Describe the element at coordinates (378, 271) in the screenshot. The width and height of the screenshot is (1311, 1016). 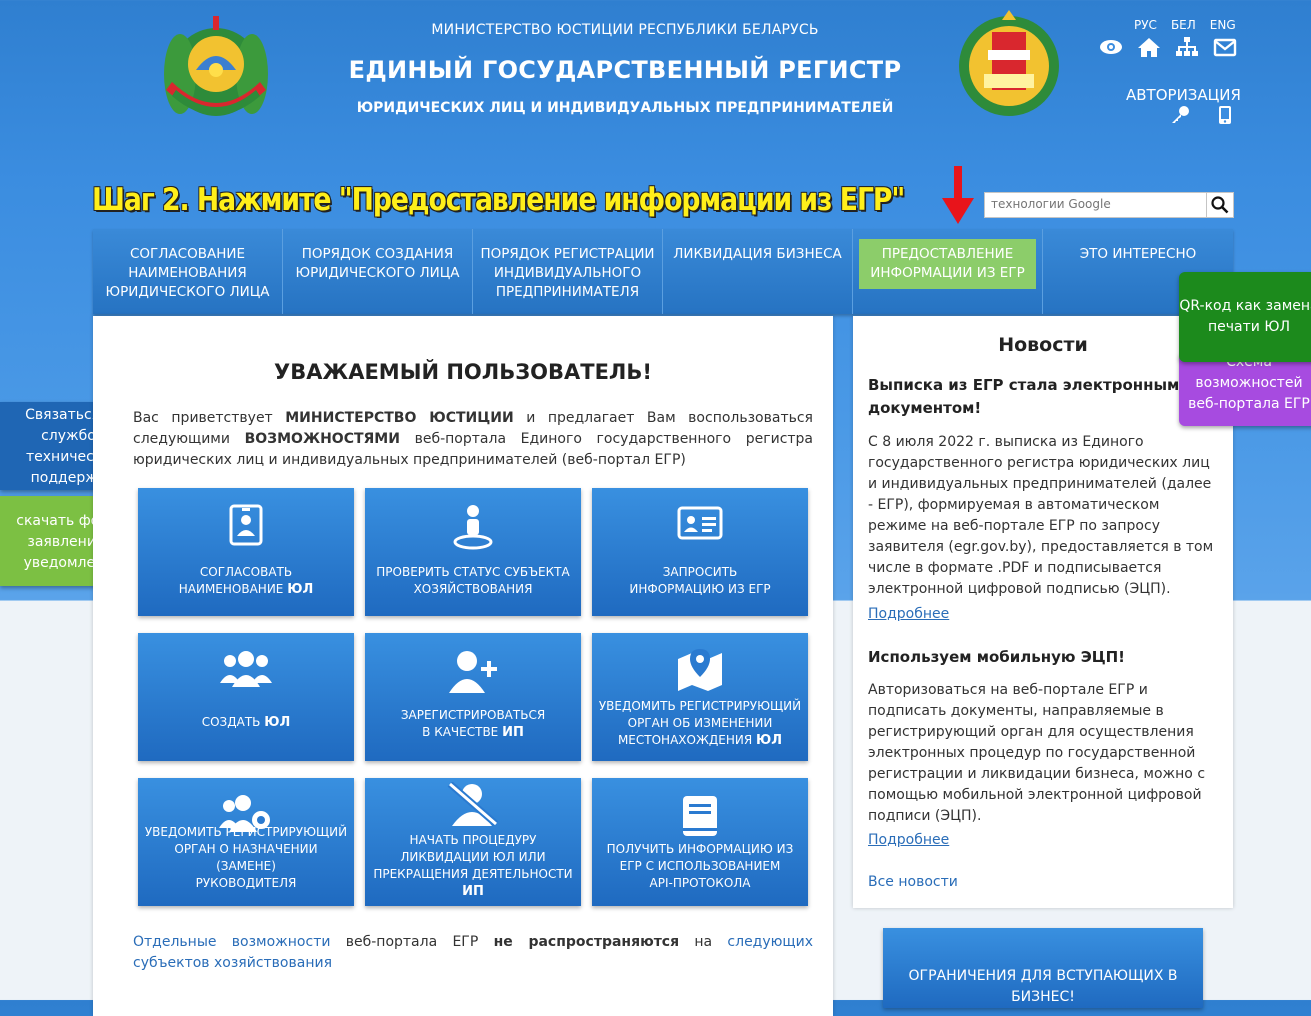
I see `nav-create-legal-entity: ПОРЯДОК СОЗДАНИЯ ЮРИДИЧЕСКОГО ЛИЦА` at that location.